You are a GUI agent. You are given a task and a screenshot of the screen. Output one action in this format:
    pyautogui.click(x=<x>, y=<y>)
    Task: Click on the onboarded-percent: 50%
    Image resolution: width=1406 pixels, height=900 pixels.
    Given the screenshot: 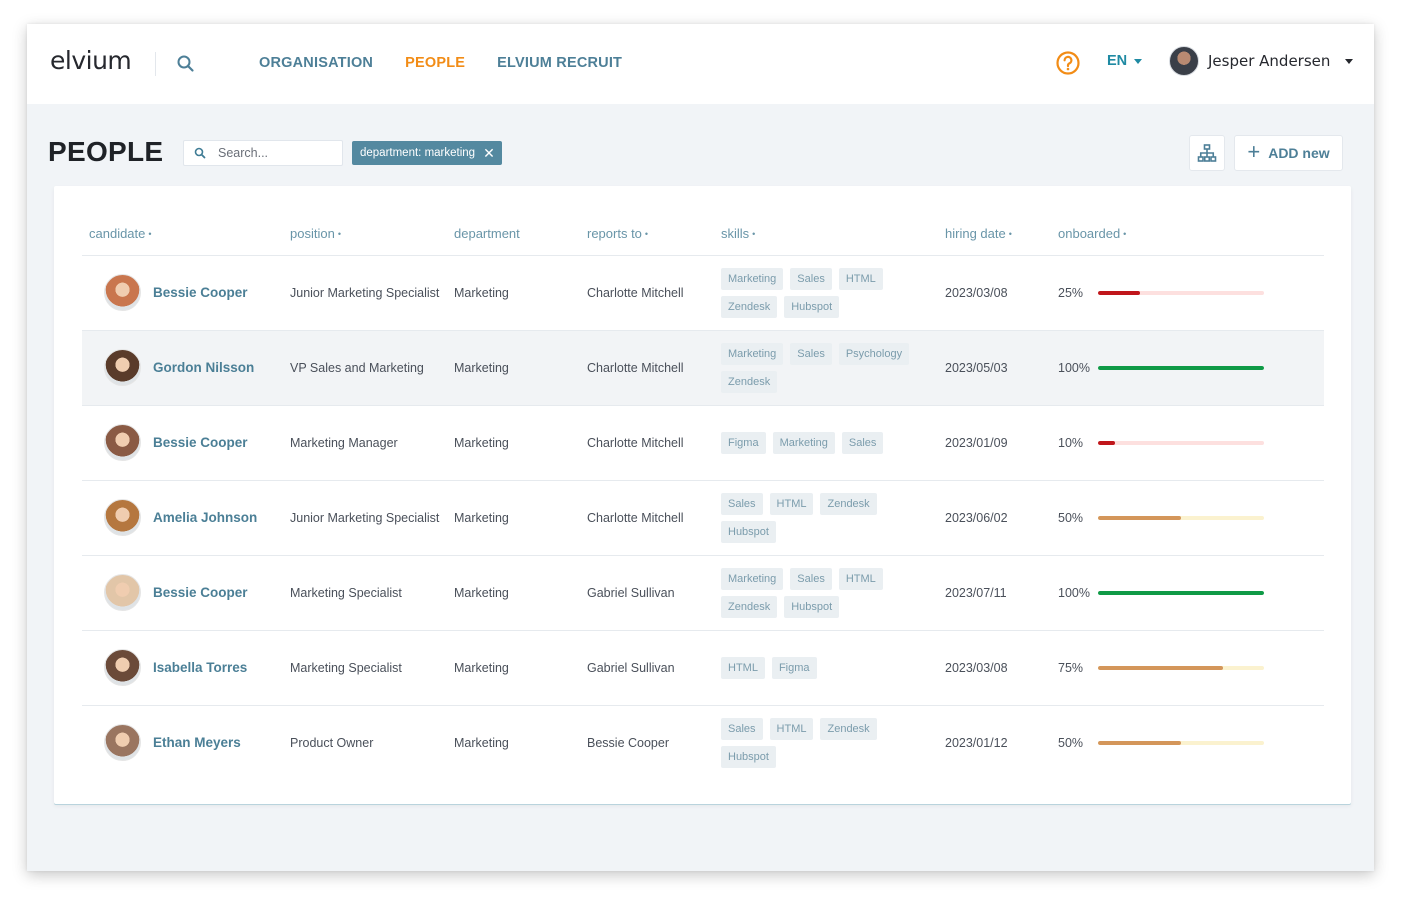 What is the action you would take?
    pyautogui.click(x=1071, y=742)
    